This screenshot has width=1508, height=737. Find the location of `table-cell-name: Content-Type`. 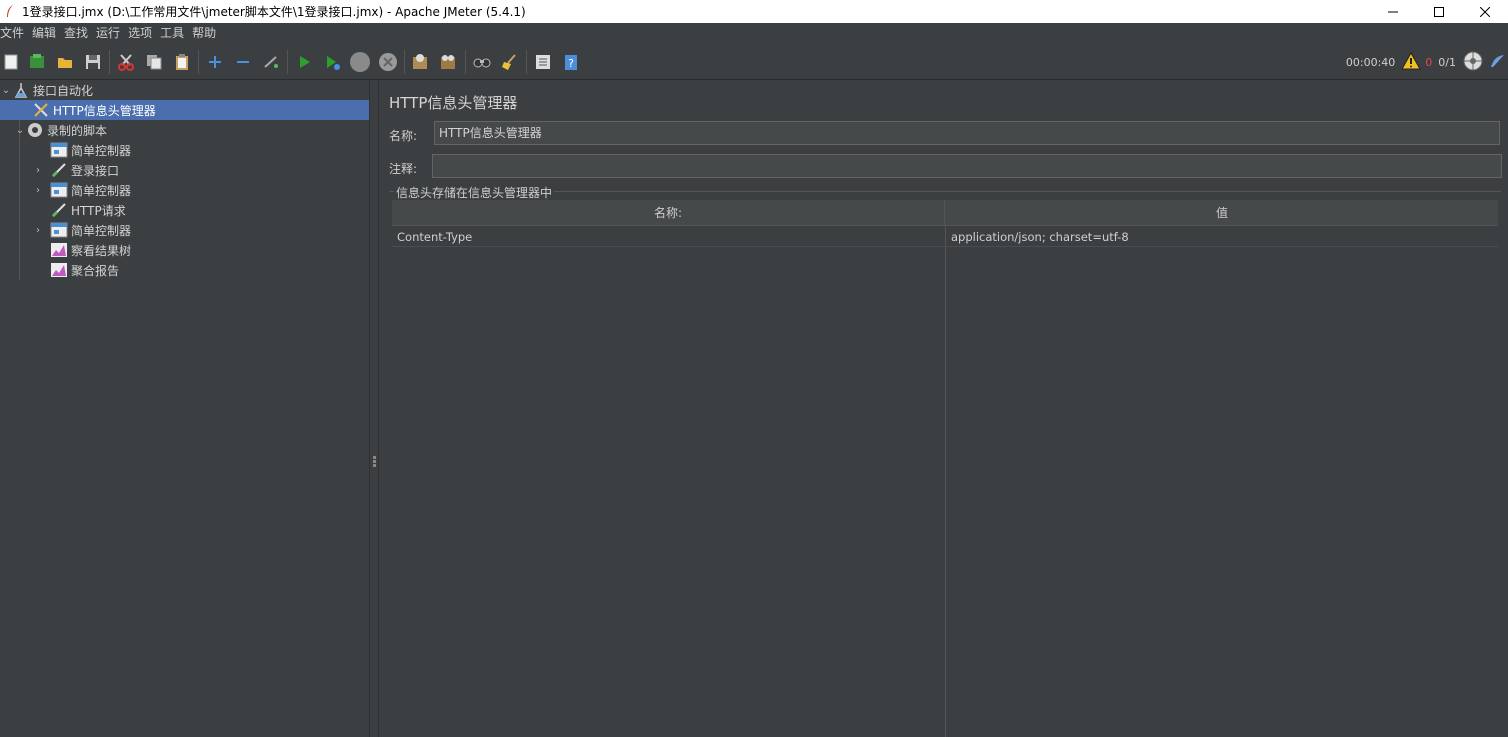

table-cell-name: Content-Type is located at coordinates (668, 237).